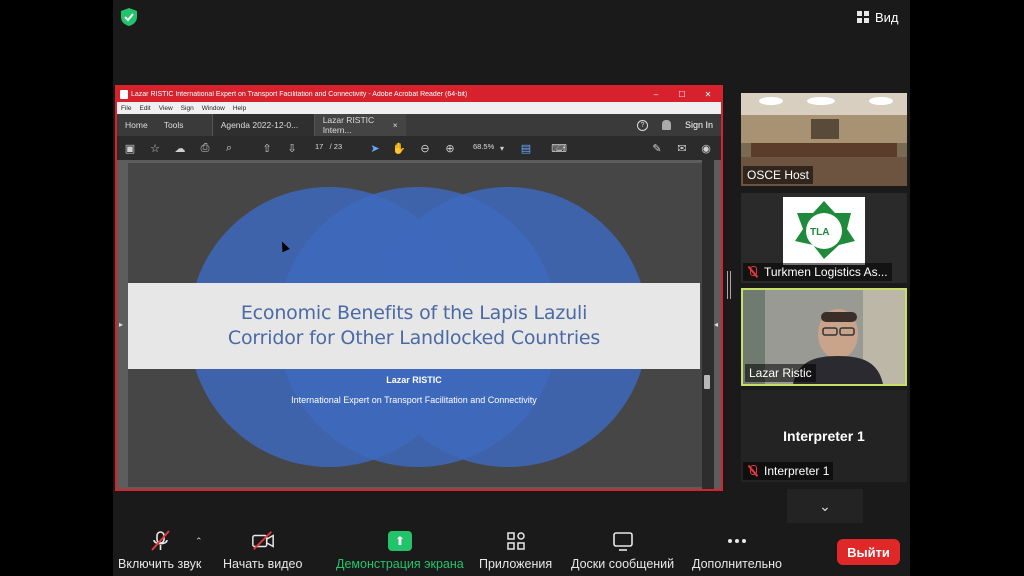 The width and height of the screenshot is (1024, 576). What do you see at coordinates (395, 125) in the screenshot?
I see `tab-close-icon: ×` at bounding box center [395, 125].